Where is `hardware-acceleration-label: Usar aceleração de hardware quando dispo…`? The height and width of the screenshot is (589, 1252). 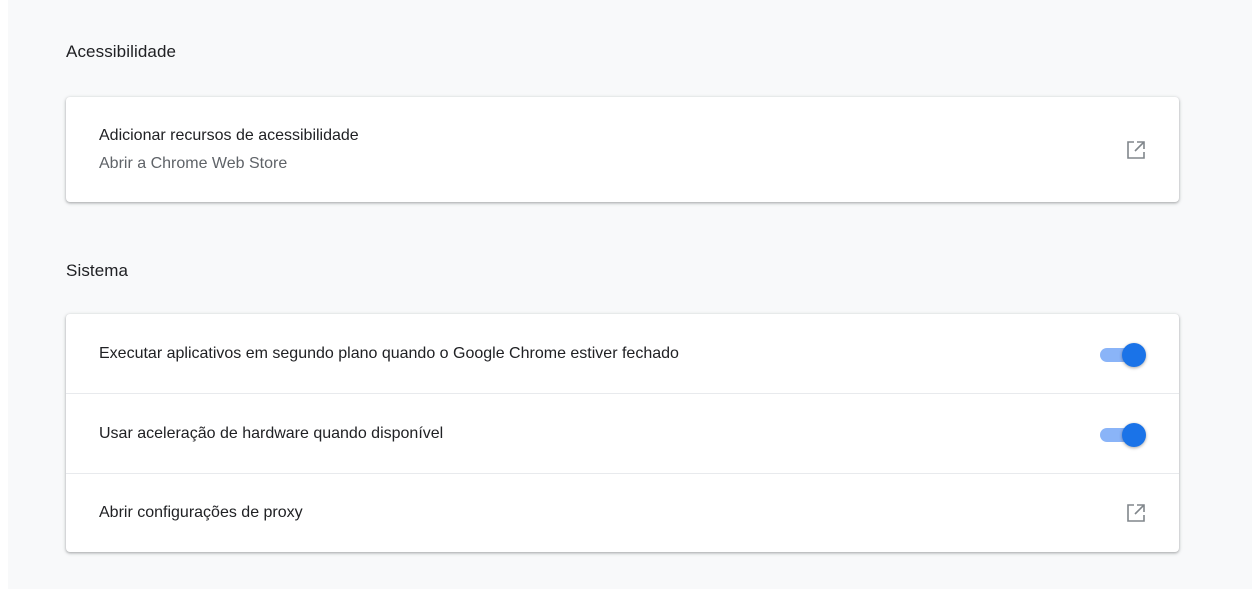
hardware-acceleration-label: Usar aceleração de hardware quando dispo… is located at coordinates (271, 433).